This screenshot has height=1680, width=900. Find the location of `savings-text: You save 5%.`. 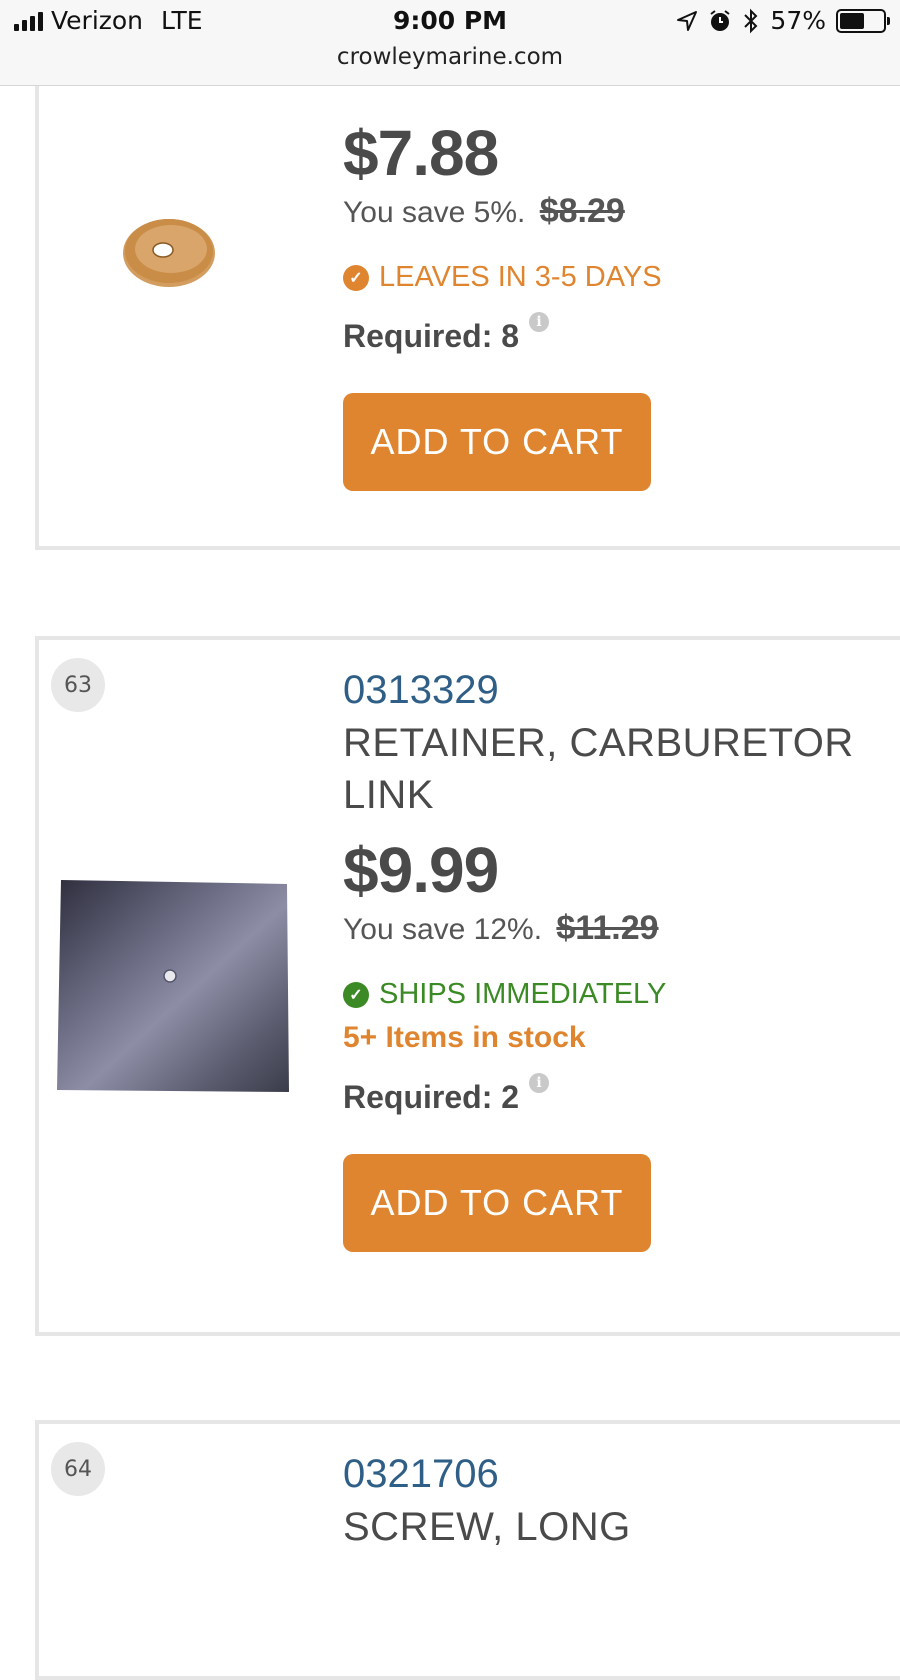

savings-text: You save 5%. is located at coordinates (434, 212).